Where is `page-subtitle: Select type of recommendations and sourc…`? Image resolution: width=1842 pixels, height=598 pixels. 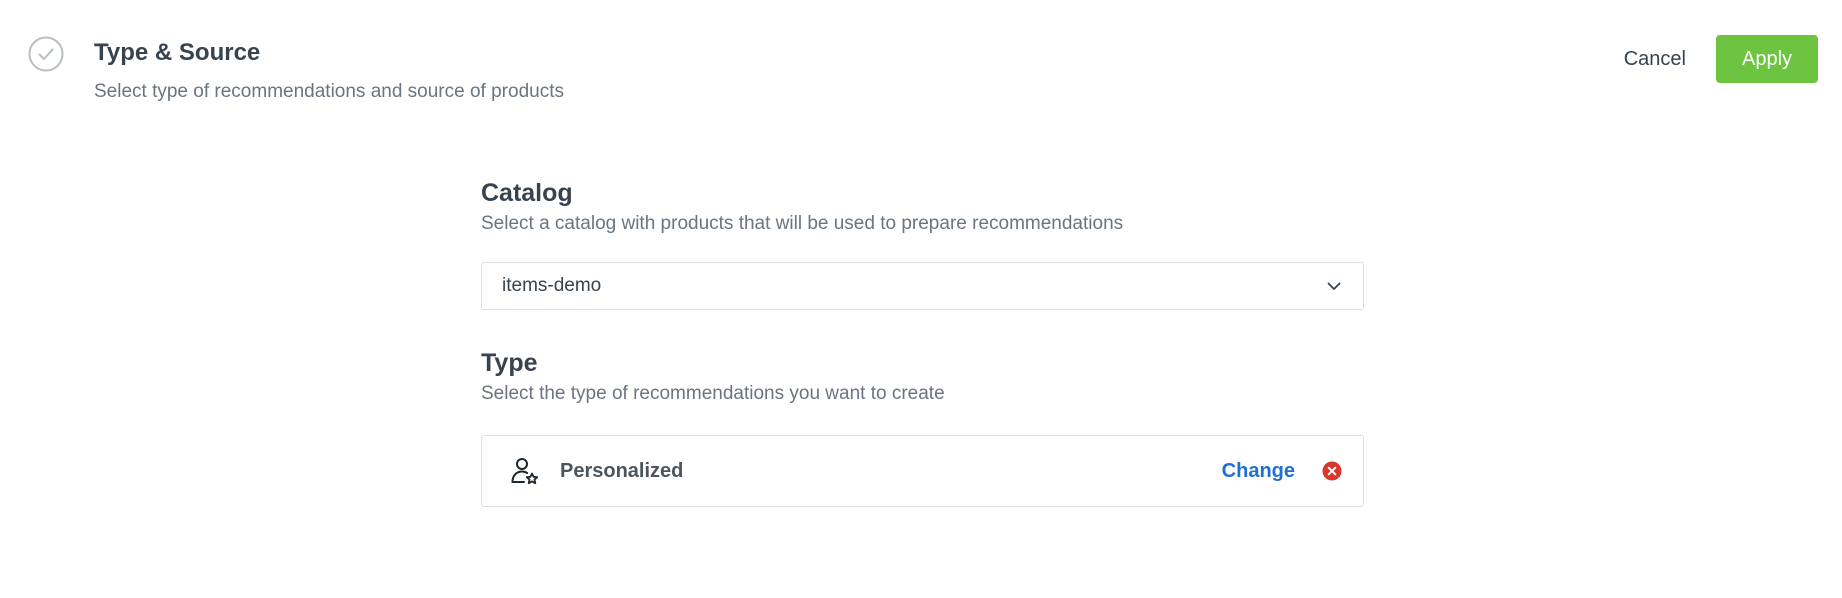
page-subtitle: Select type of recommendations and sourc… is located at coordinates (329, 91).